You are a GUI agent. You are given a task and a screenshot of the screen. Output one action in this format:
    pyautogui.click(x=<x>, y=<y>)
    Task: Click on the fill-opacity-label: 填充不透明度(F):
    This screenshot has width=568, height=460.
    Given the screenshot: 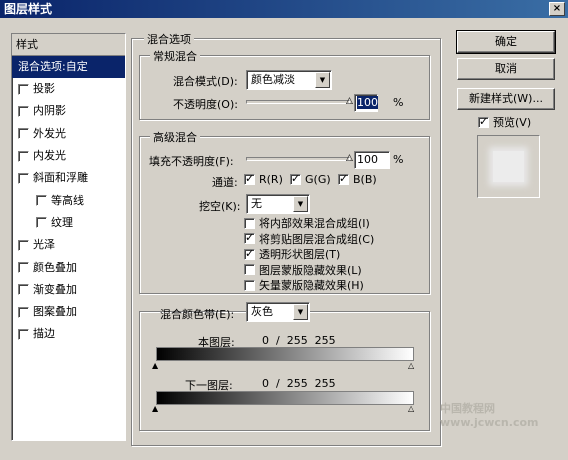 What is the action you would take?
    pyautogui.click(x=191, y=161)
    